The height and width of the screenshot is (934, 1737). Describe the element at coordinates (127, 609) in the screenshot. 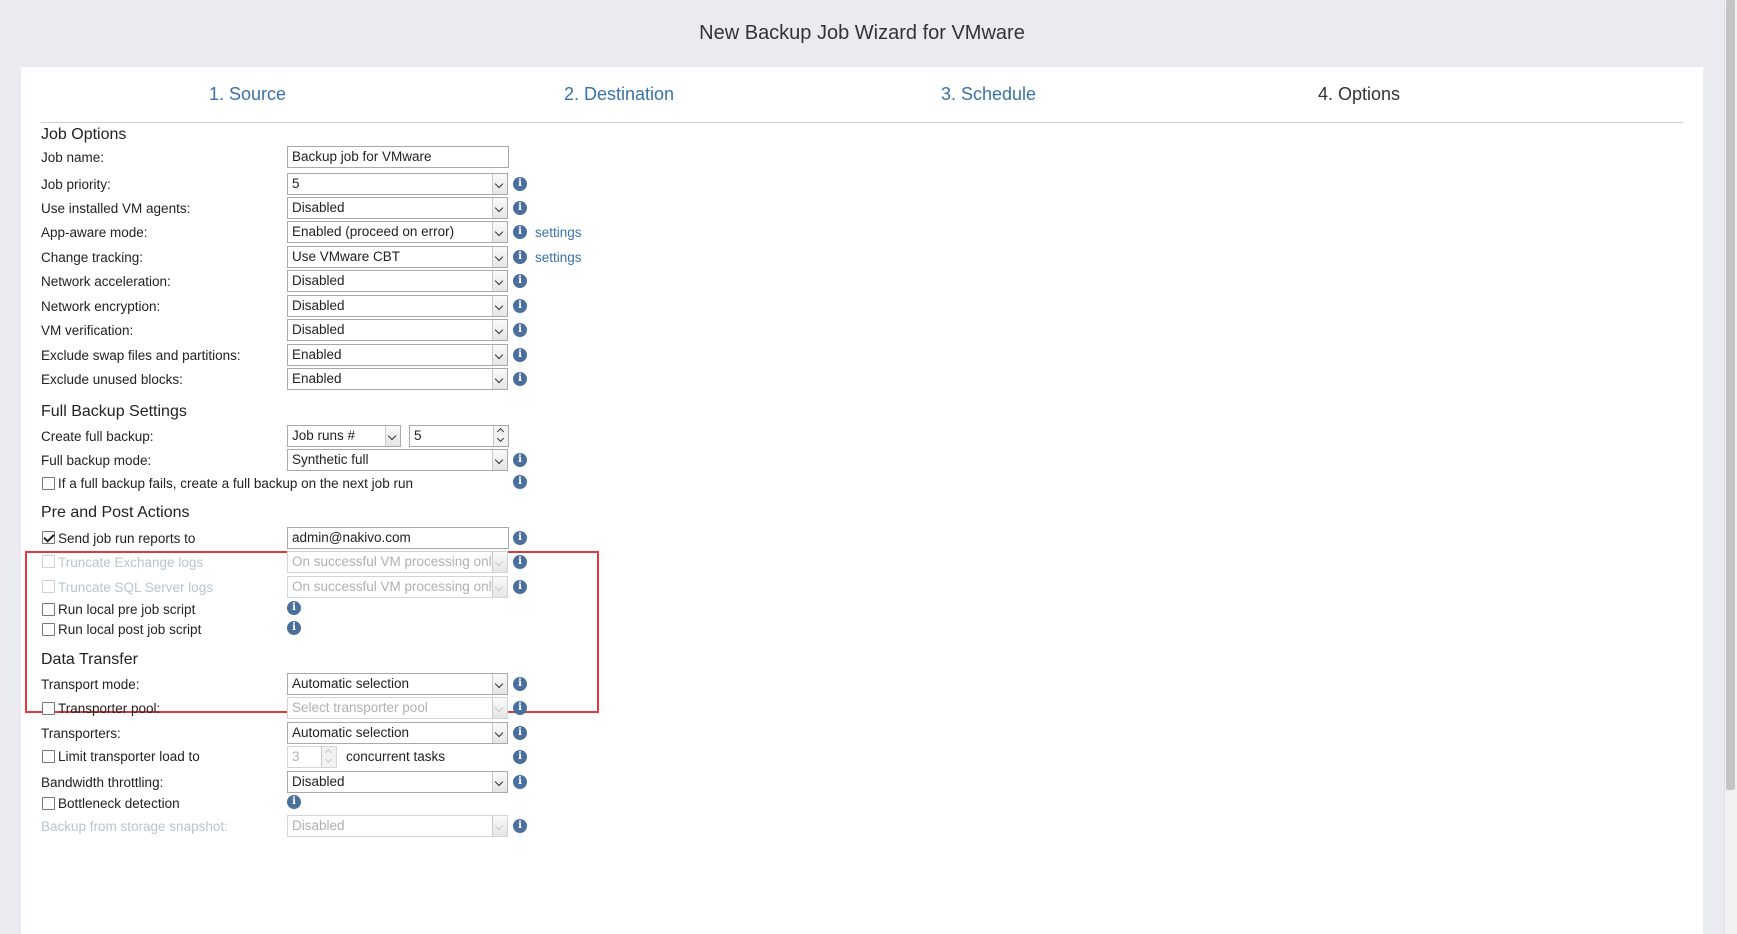

I see `pre-script-label: Run local pre job script` at that location.